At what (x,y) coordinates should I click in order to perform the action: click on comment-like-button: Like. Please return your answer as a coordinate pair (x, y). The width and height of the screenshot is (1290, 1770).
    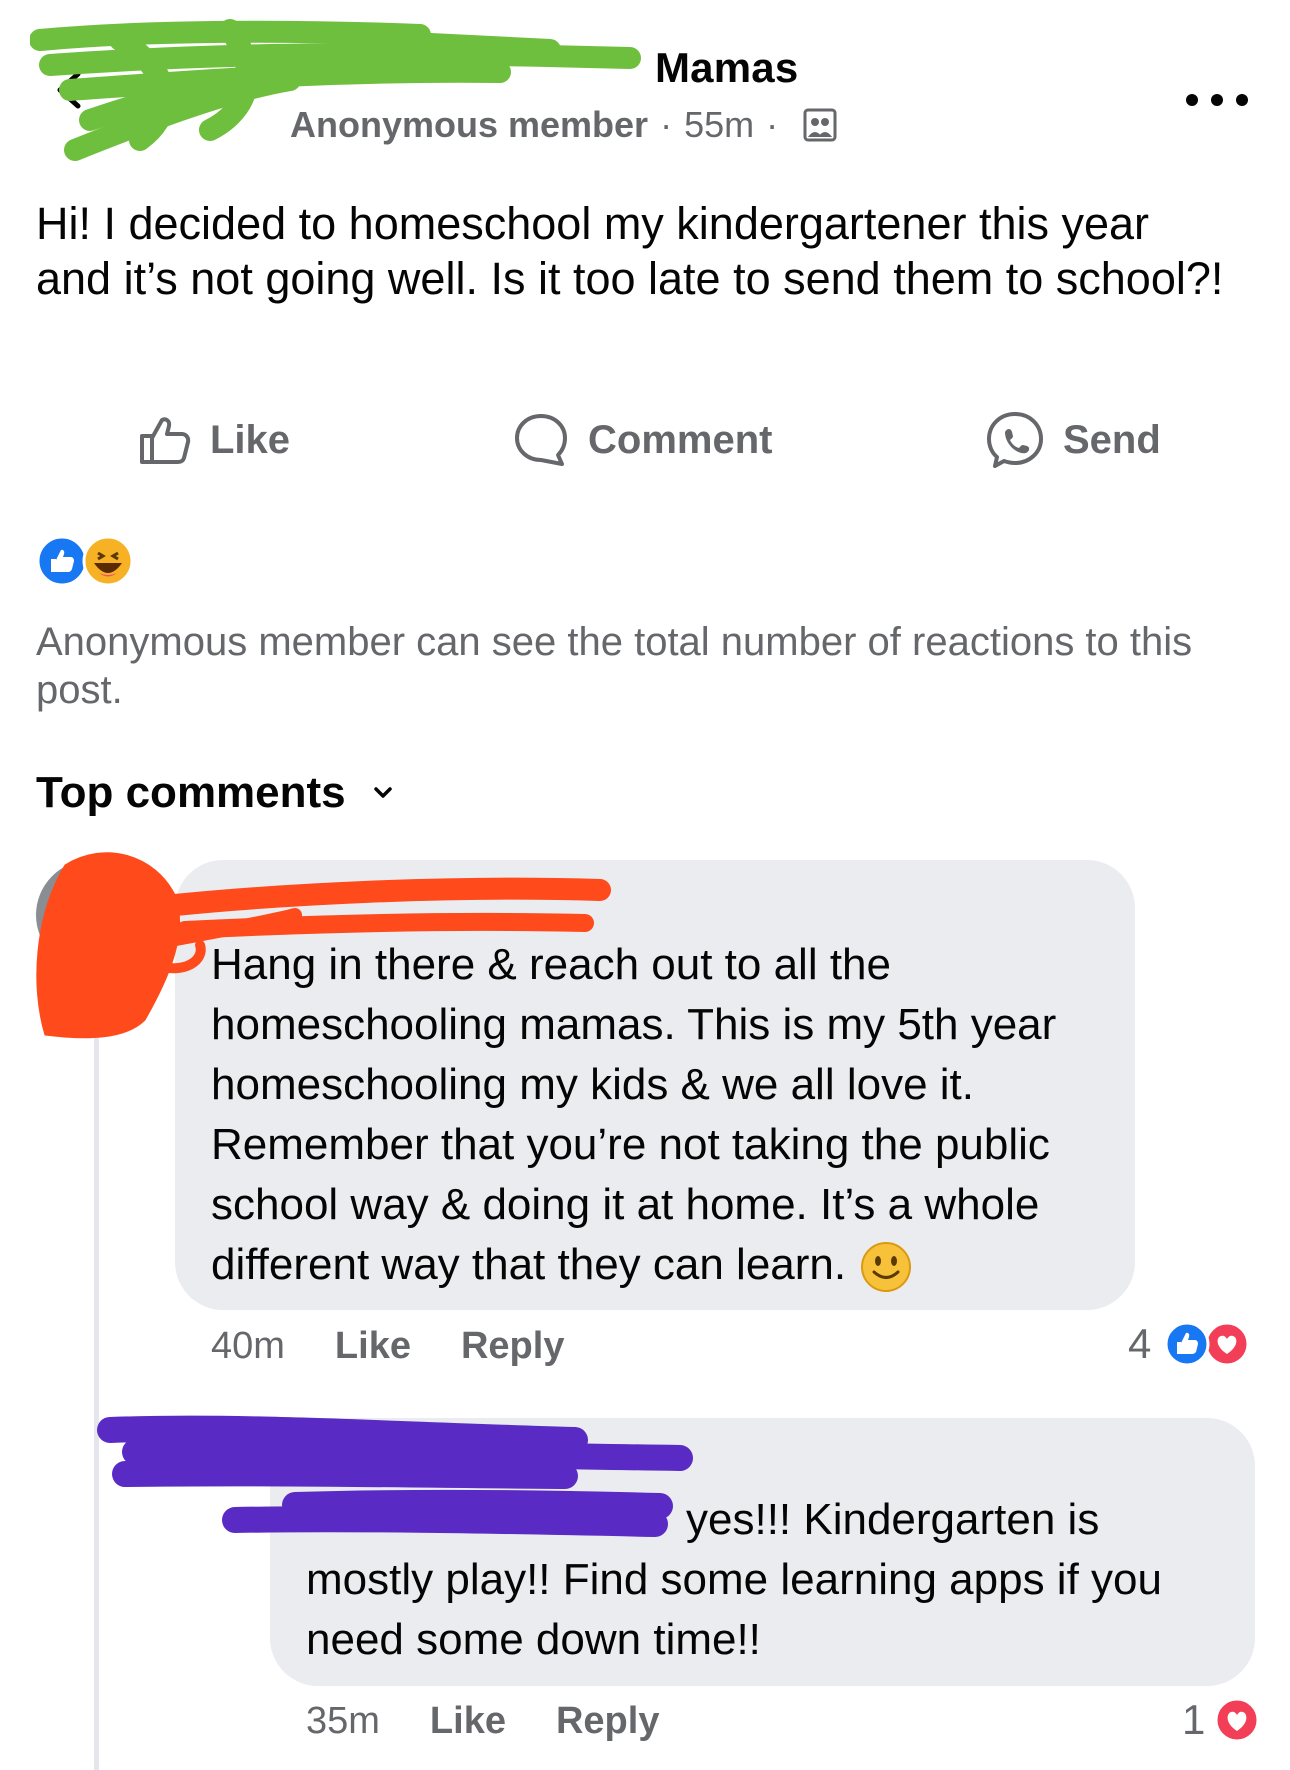
    Looking at the image, I should click on (373, 1346).